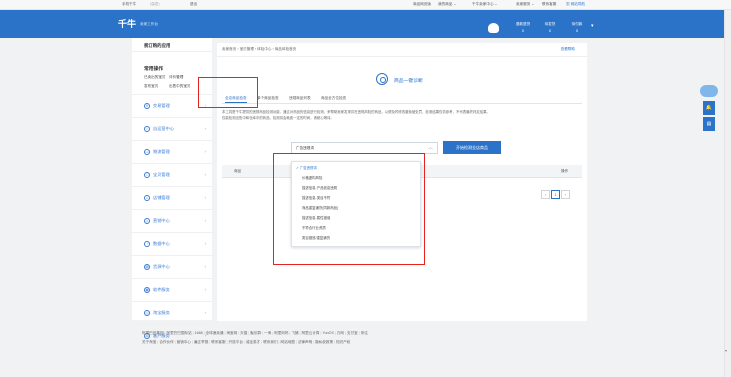 Image resolution: width=731 pixels, height=377 pixels. Describe the element at coordinates (172, 46) in the screenshot. I see `sidebar-my-apps: 我订购的应用 ›` at that location.